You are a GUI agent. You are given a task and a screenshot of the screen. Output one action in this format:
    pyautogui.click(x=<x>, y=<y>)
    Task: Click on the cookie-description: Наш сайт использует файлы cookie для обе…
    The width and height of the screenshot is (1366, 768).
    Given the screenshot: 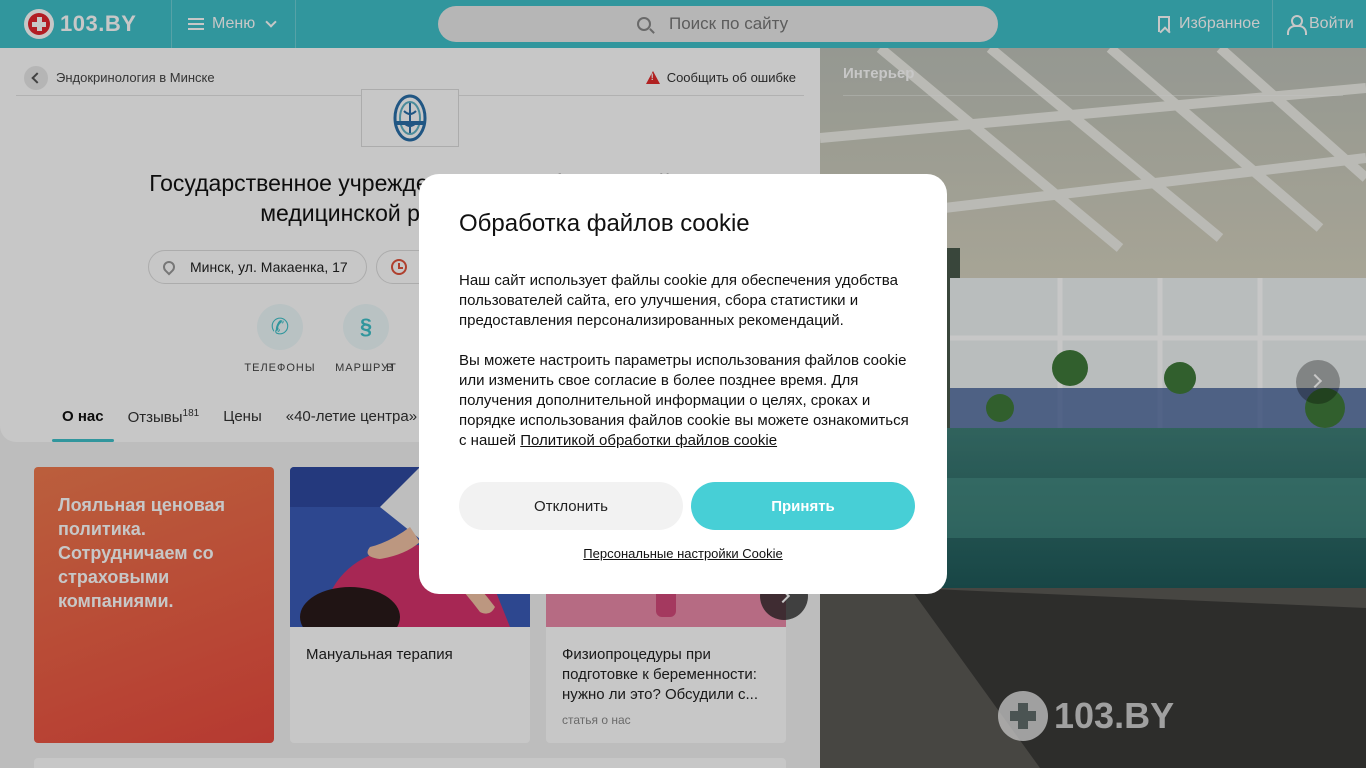 What is the action you would take?
    pyautogui.click(x=678, y=300)
    